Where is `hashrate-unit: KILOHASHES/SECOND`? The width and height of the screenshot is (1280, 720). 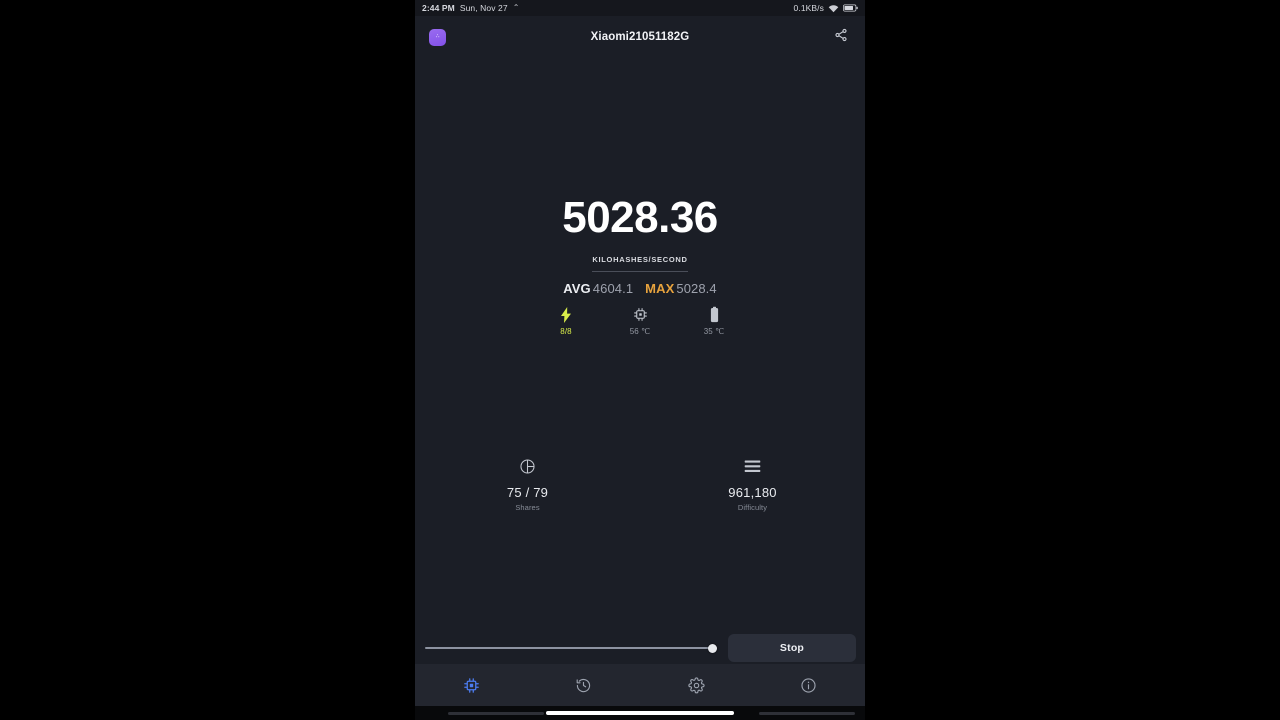
hashrate-unit: KILOHASHES/SECOND is located at coordinates (640, 259).